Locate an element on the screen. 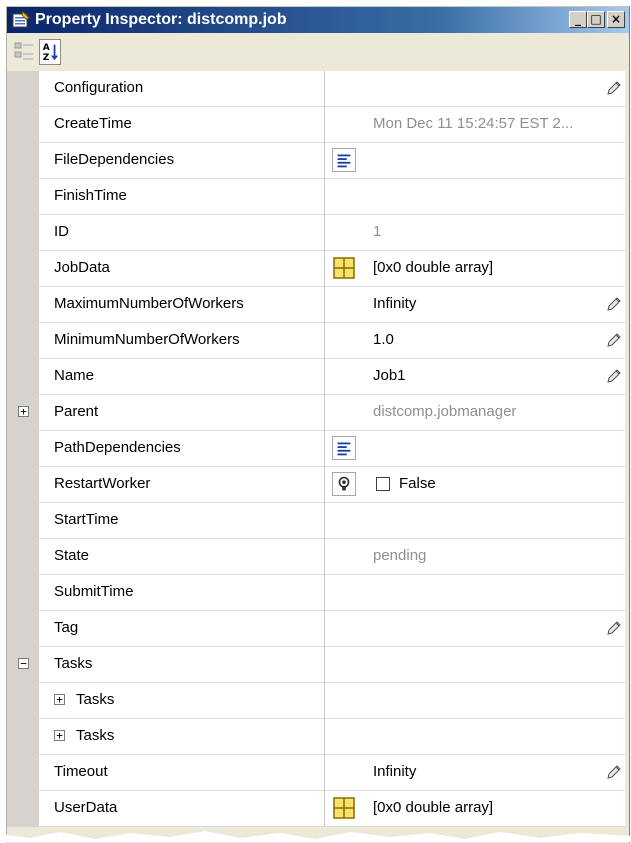  property-row: MinimumNumberOfWorkers 1.0 is located at coordinates (318, 341).